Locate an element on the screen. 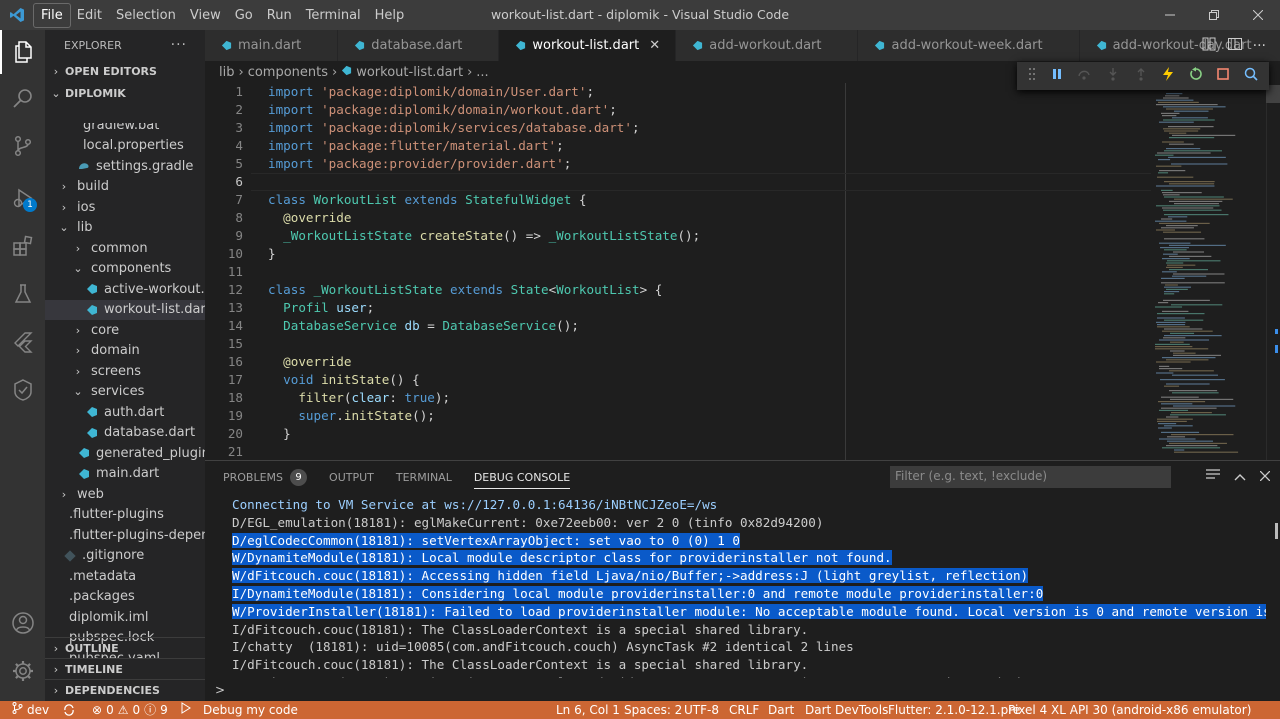 The image size is (1280, 719). menu-terminal: Terminal is located at coordinates (333, 15).